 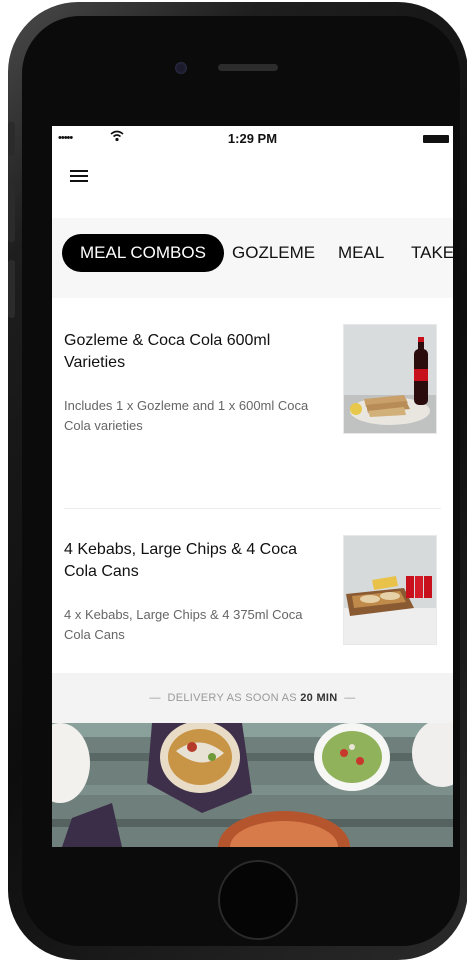 What do you see at coordinates (319, 698) in the screenshot?
I see `delivery-time: 20 MIN` at bounding box center [319, 698].